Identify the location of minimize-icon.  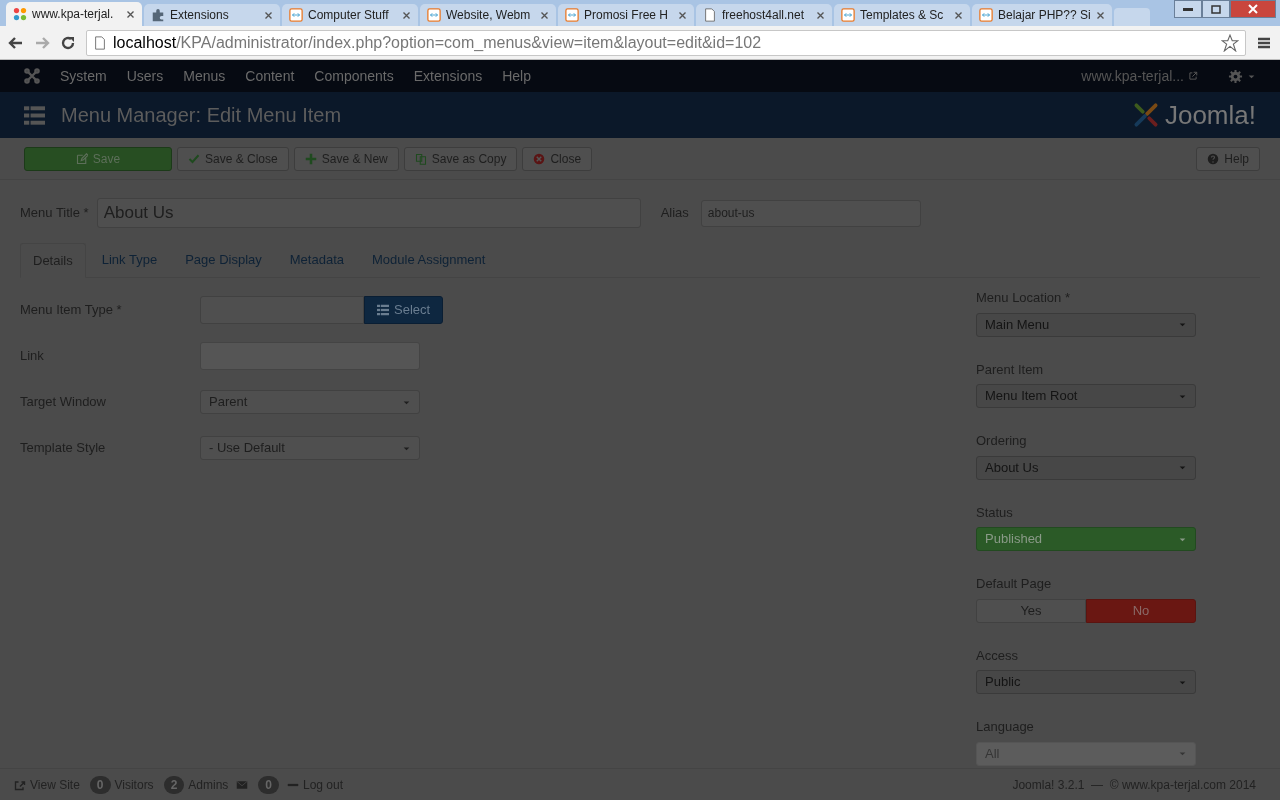
(1188, 9).